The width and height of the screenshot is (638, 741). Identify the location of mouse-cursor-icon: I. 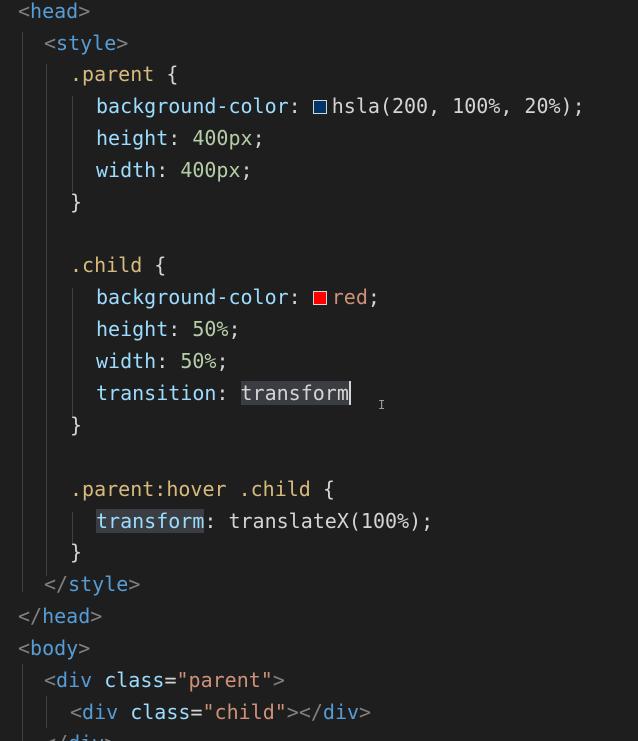
(382, 405).